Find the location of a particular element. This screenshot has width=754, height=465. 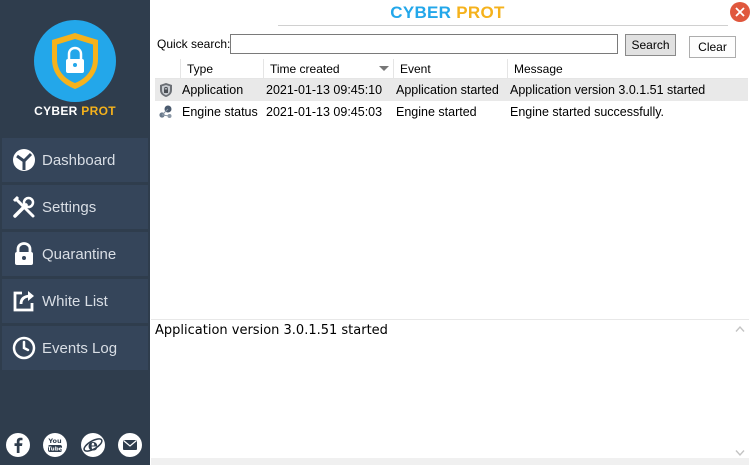

search-input is located at coordinates (424, 44).